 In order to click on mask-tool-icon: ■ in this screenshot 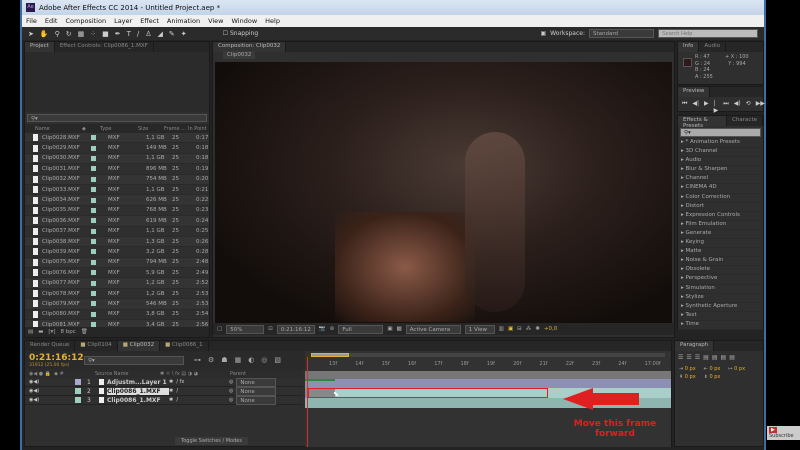, I will do `click(105, 34)`.